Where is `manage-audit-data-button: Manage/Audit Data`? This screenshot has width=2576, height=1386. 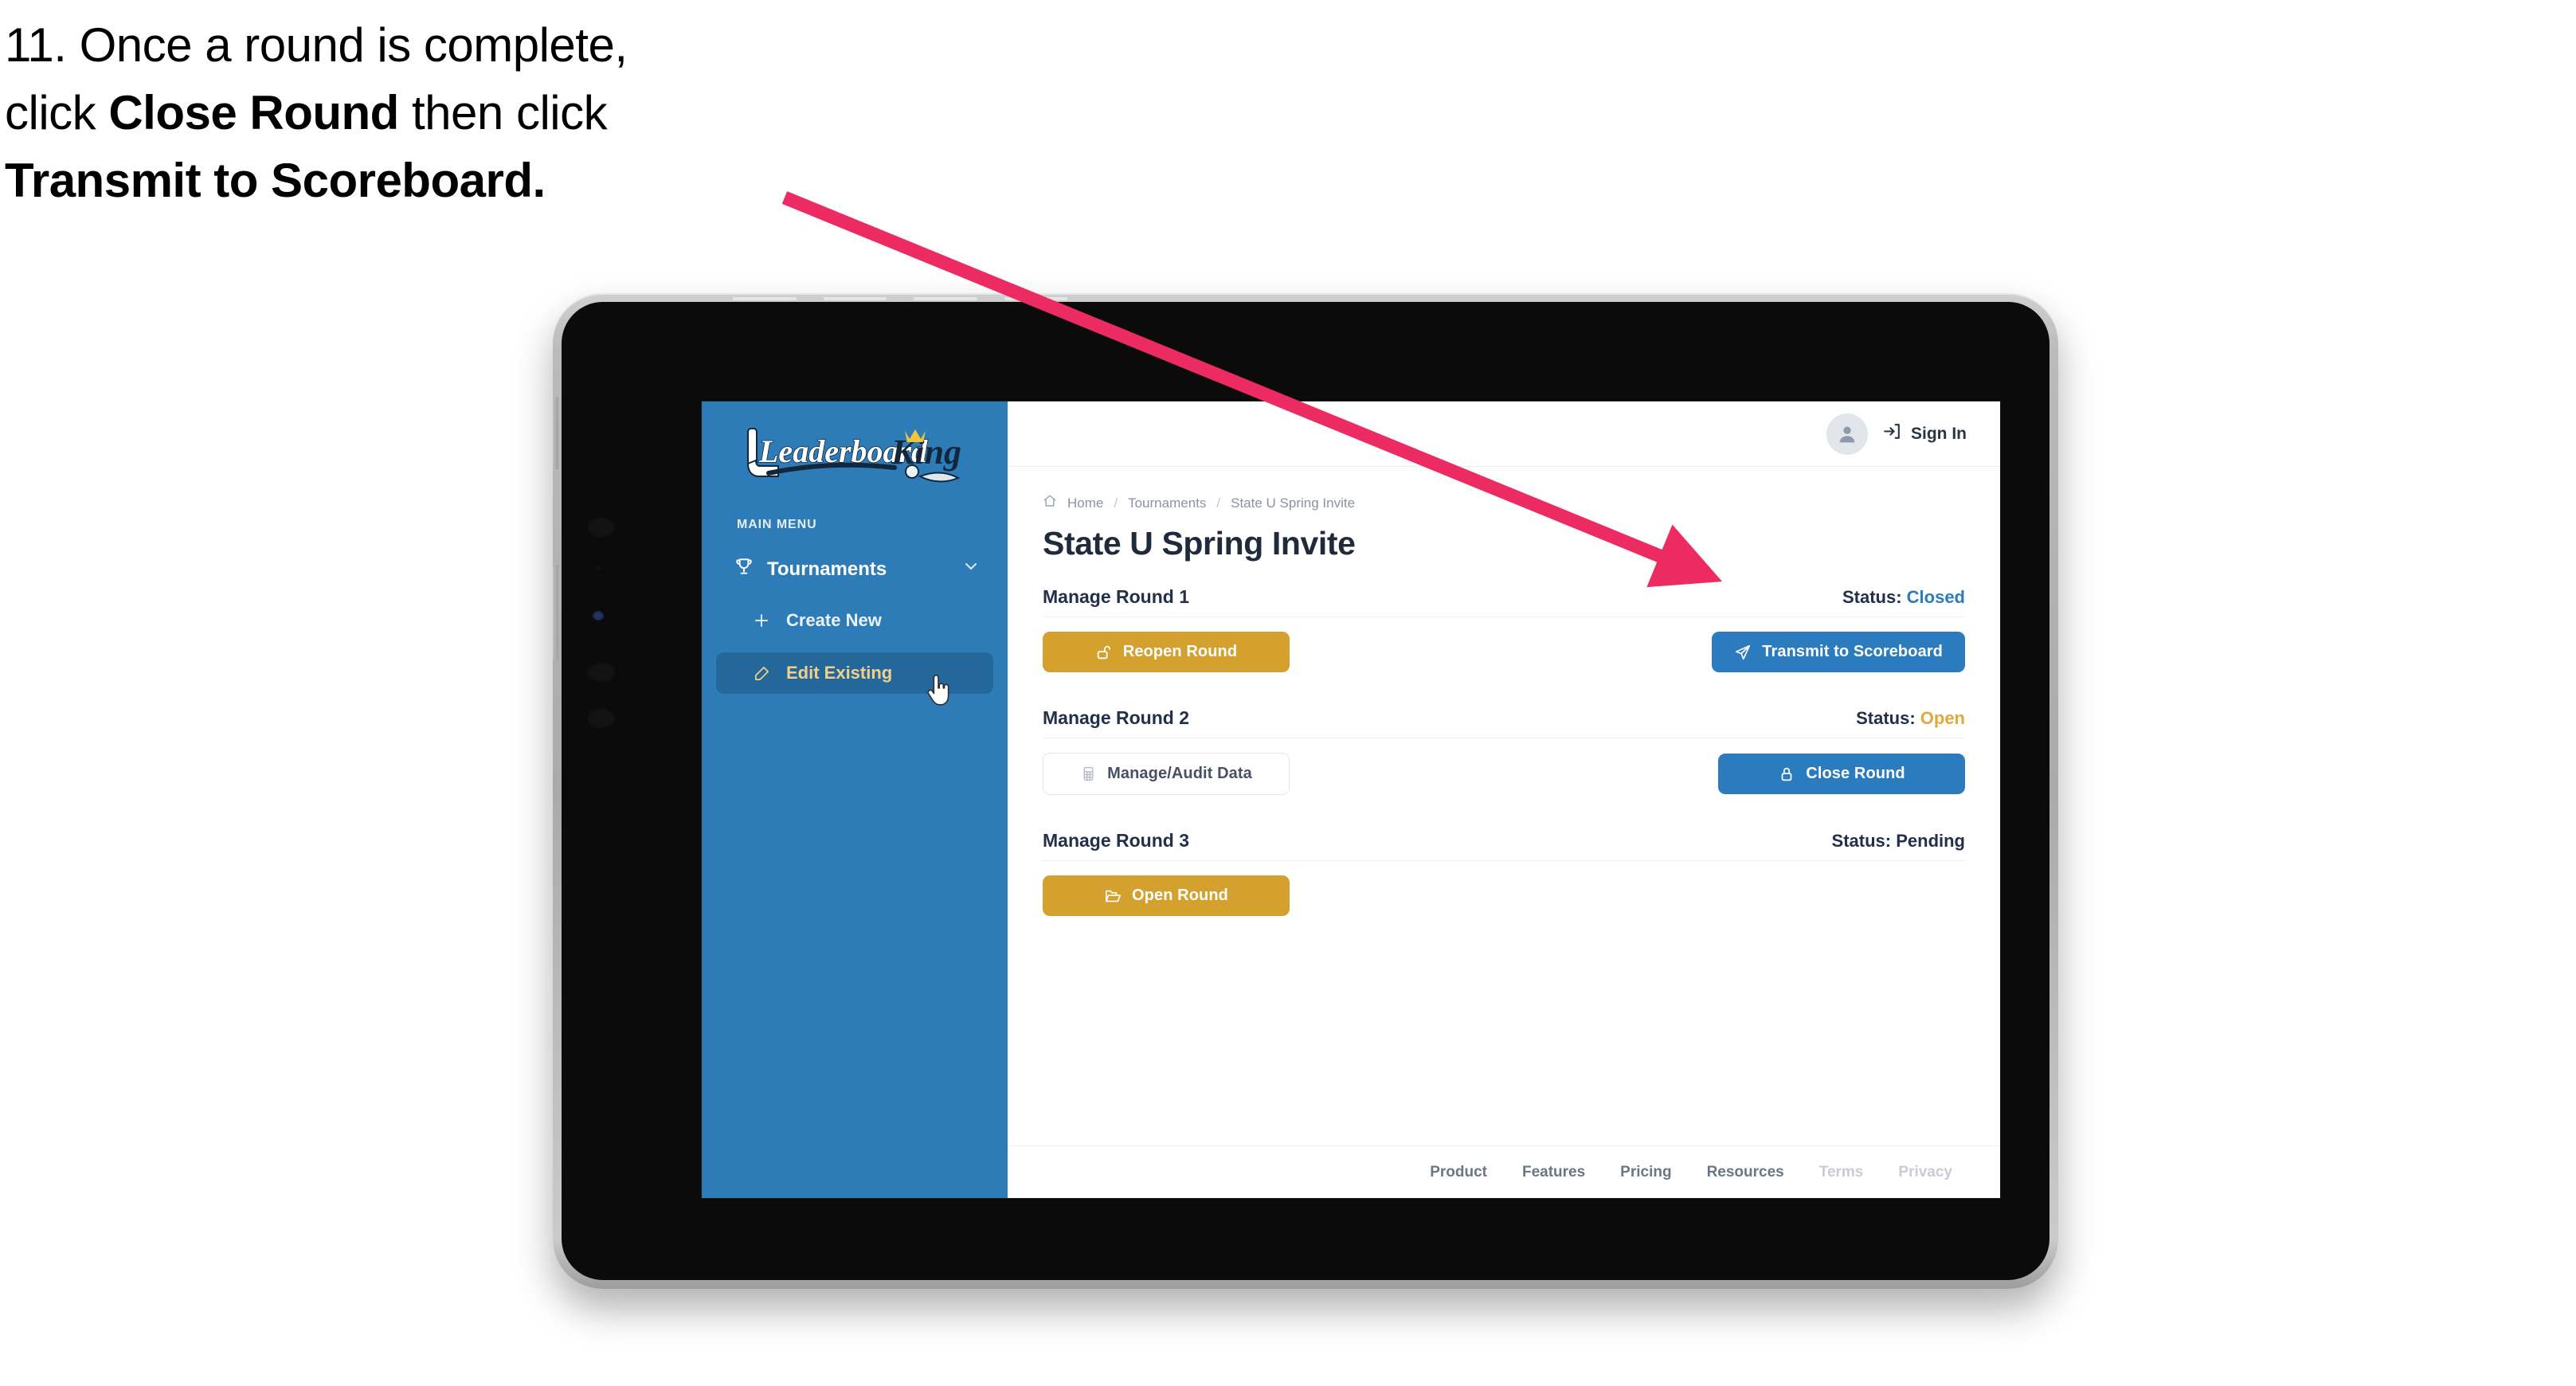
manage-audit-data-button: Manage/Audit Data is located at coordinates (1166, 774).